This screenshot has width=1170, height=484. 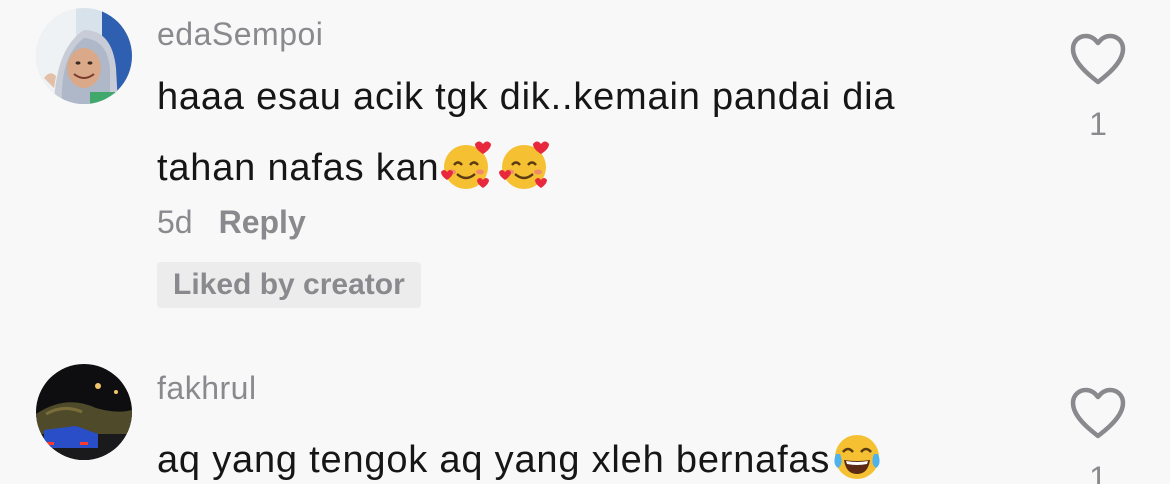 I want to click on comment-text: aq yang tengok aq yang xleh bernafas, so click(x=494, y=460).